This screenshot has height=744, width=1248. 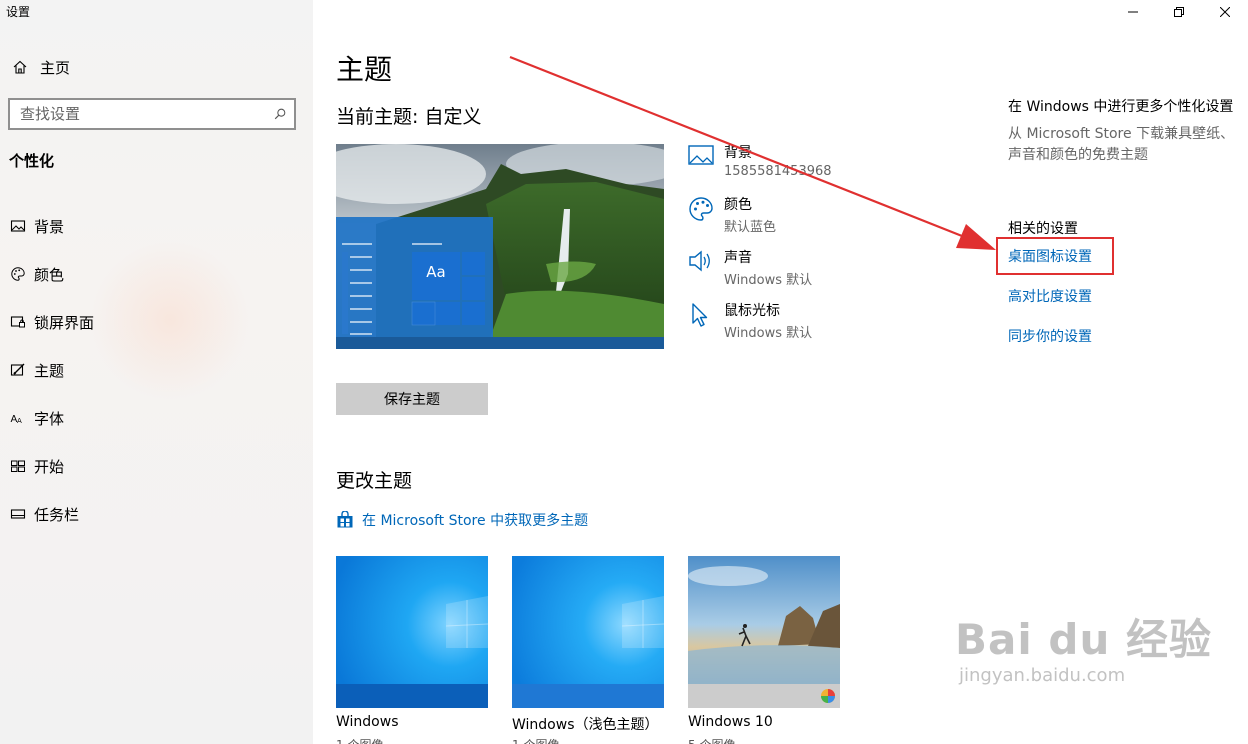 What do you see at coordinates (412, 399) in the screenshot?
I see `save-theme-button: 保存主题` at bounding box center [412, 399].